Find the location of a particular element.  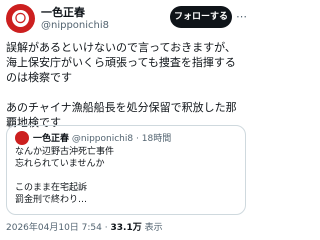

follow-button: フォローする is located at coordinates (201, 17).